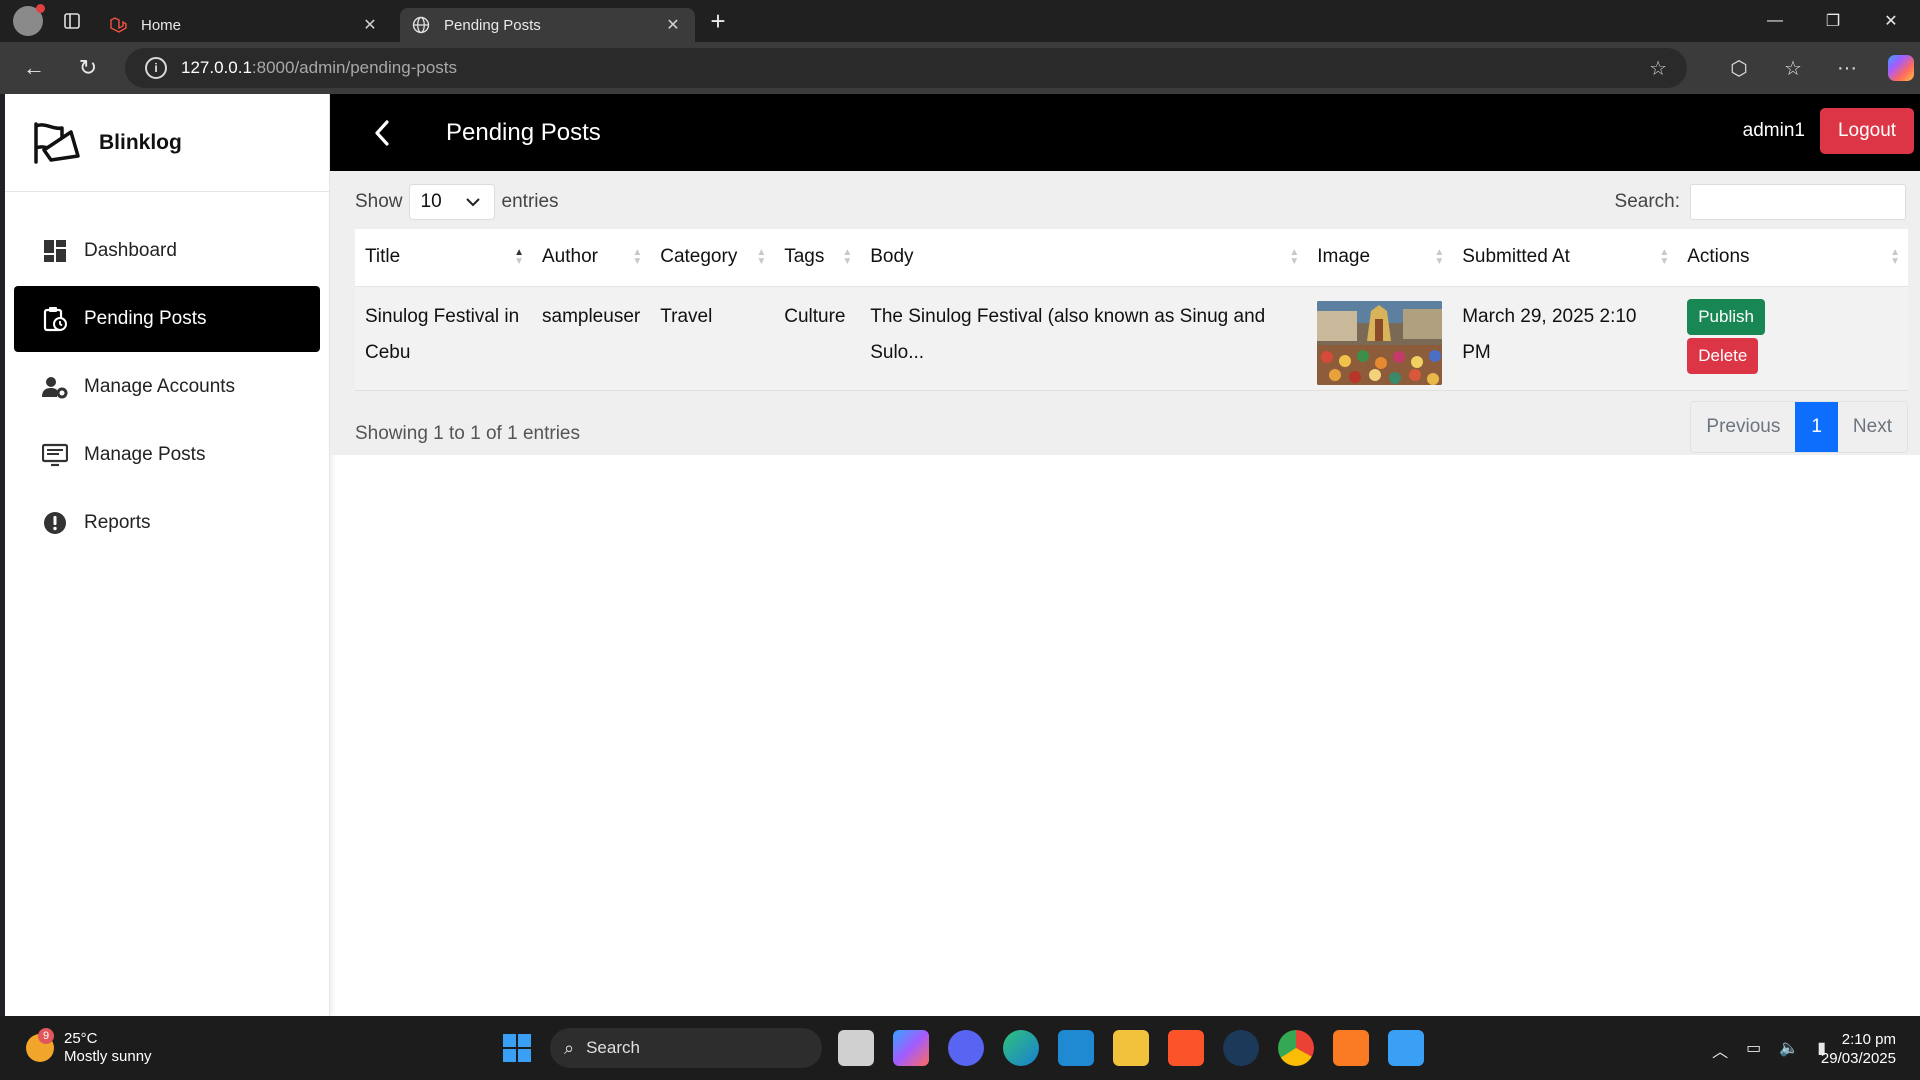 The width and height of the screenshot is (1920, 1080). What do you see at coordinates (1739, 68) in the screenshot?
I see `extensions-icon: ⬡` at bounding box center [1739, 68].